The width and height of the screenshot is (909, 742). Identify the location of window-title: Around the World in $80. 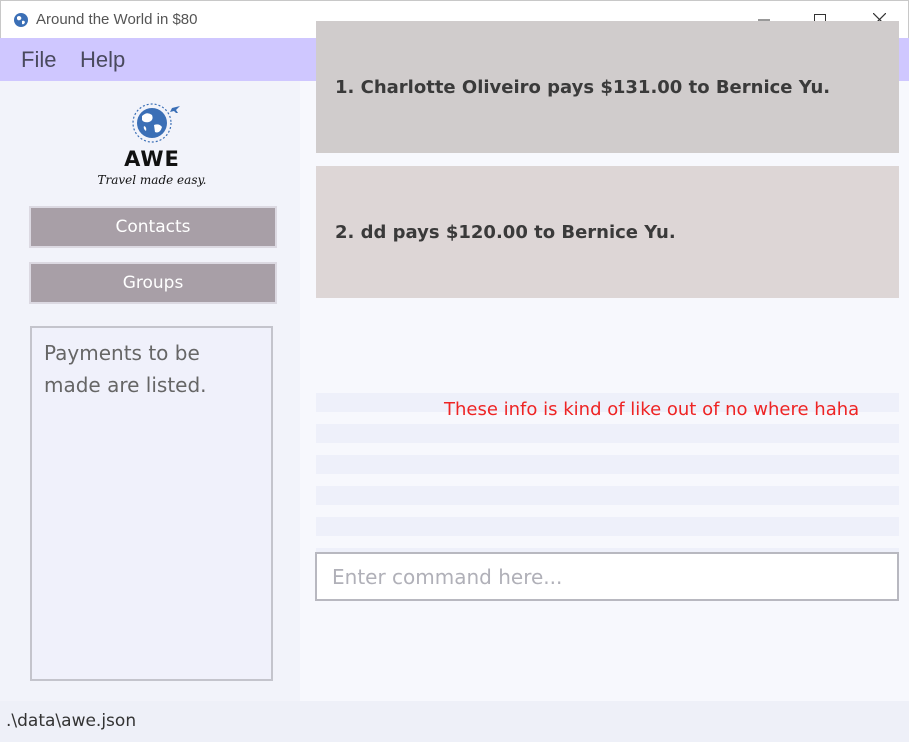
(117, 19).